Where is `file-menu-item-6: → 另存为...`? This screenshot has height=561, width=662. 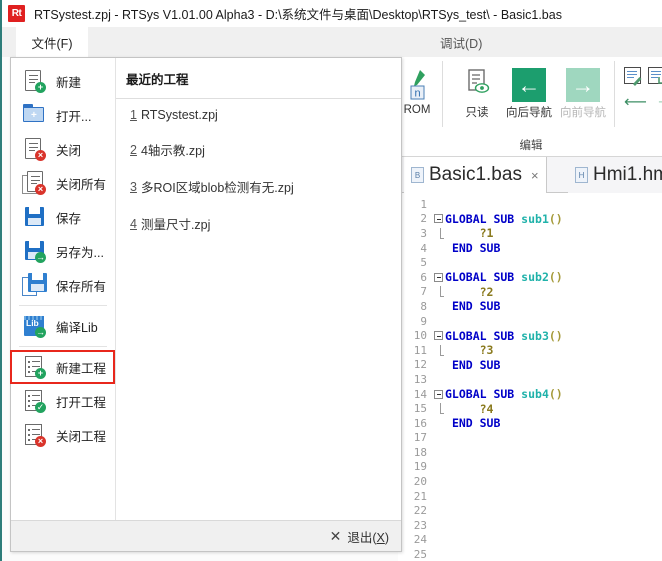 file-menu-item-6: → 另存为... is located at coordinates (63, 251).